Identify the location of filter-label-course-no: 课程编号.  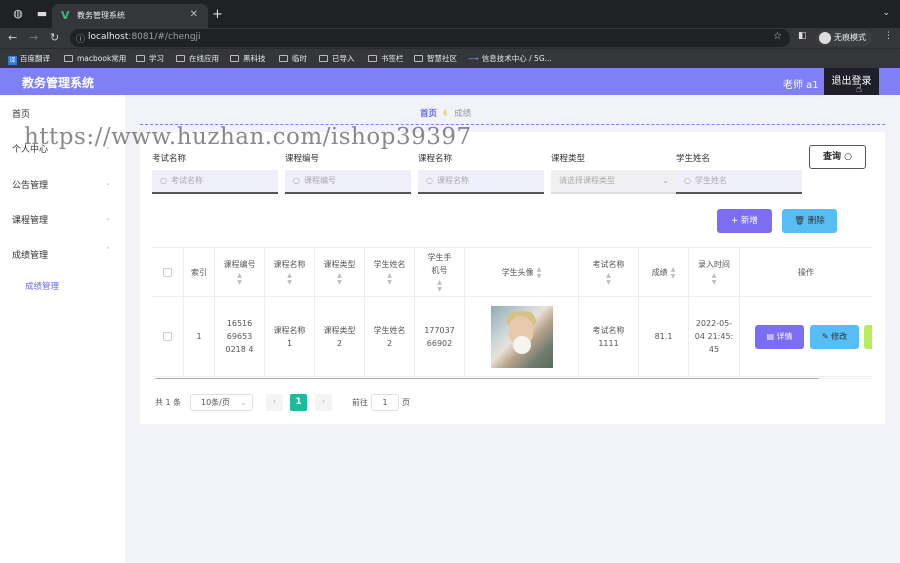
(302, 159).